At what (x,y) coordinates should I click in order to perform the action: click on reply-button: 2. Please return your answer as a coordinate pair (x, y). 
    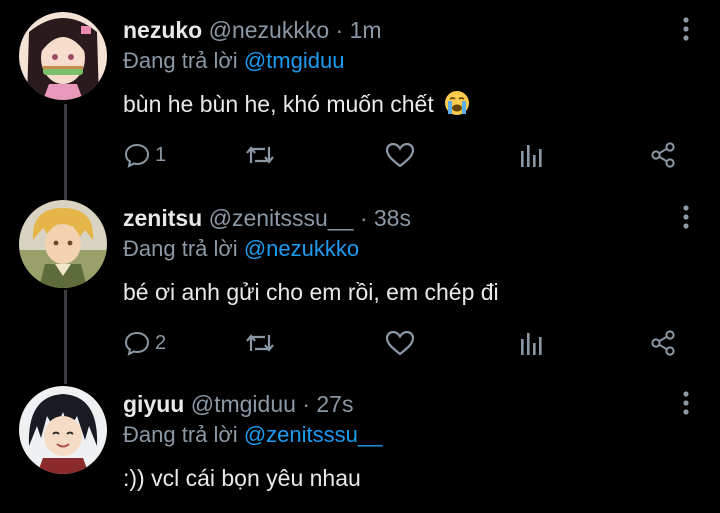
    Looking at the image, I should click on (144, 343).